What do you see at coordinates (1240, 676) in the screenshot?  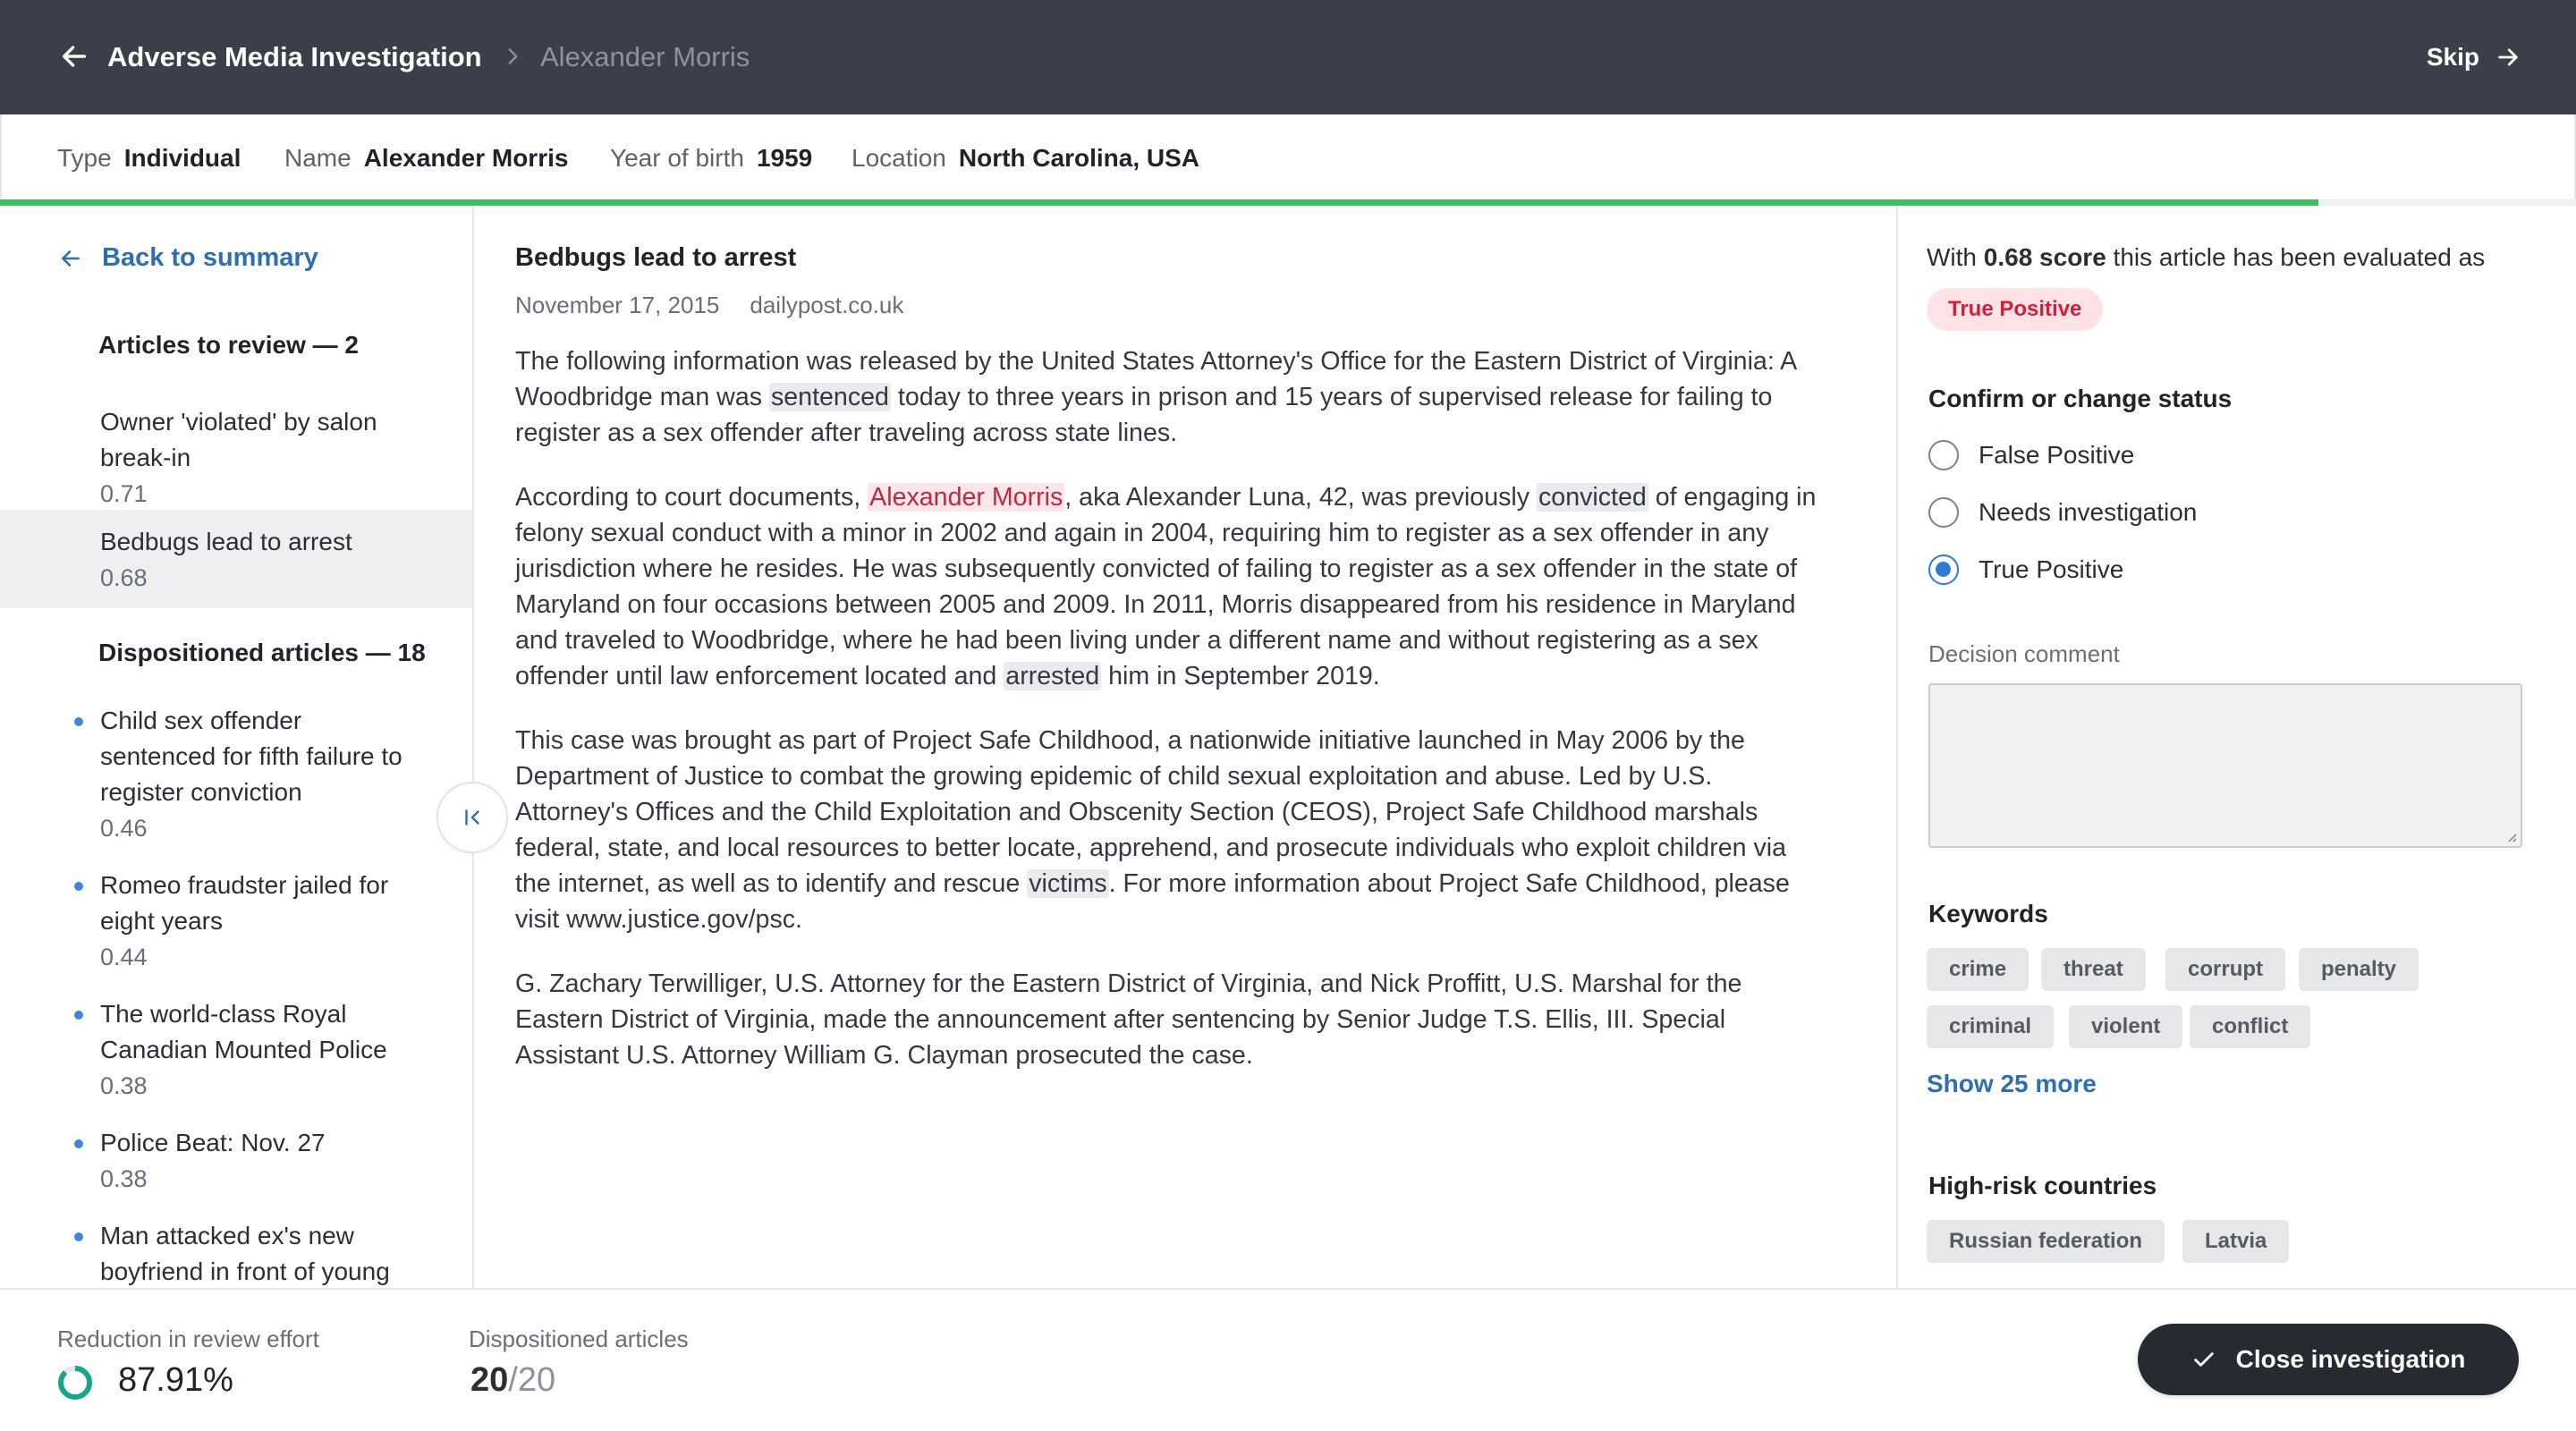 I see `text-run: him in September 2019.` at bounding box center [1240, 676].